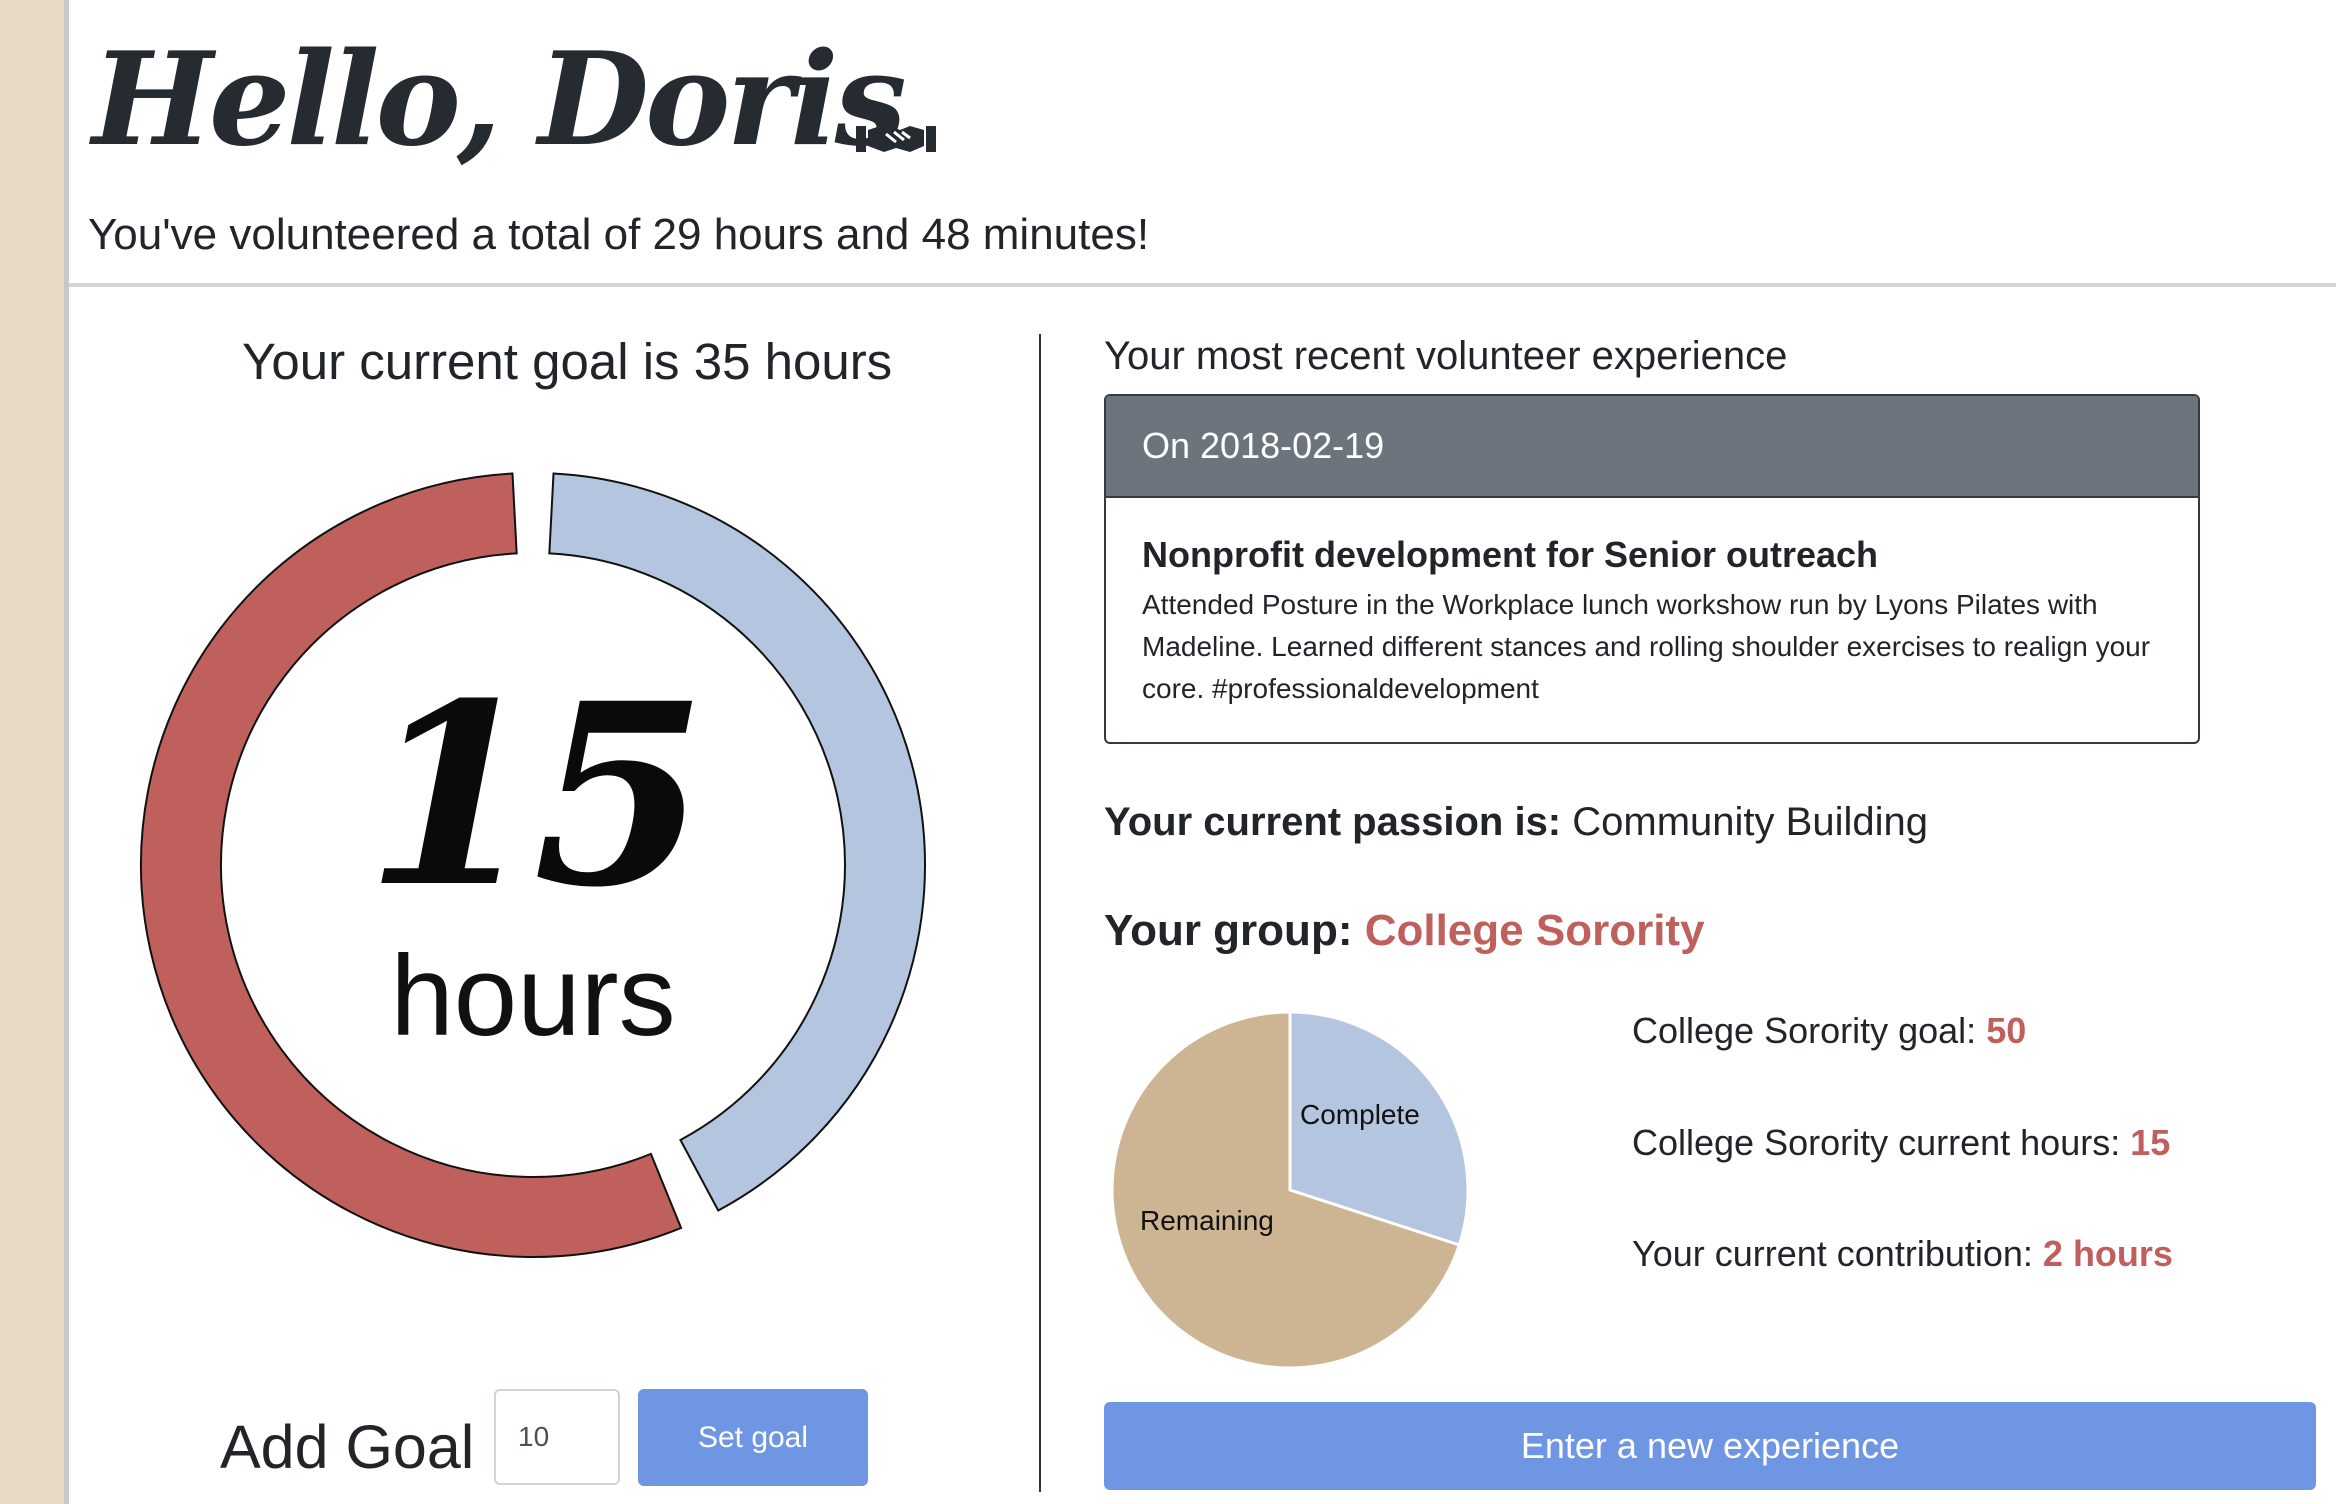  Describe the element at coordinates (536, 795) in the screenshot. I see `donut-hours-value: 15` at that location.